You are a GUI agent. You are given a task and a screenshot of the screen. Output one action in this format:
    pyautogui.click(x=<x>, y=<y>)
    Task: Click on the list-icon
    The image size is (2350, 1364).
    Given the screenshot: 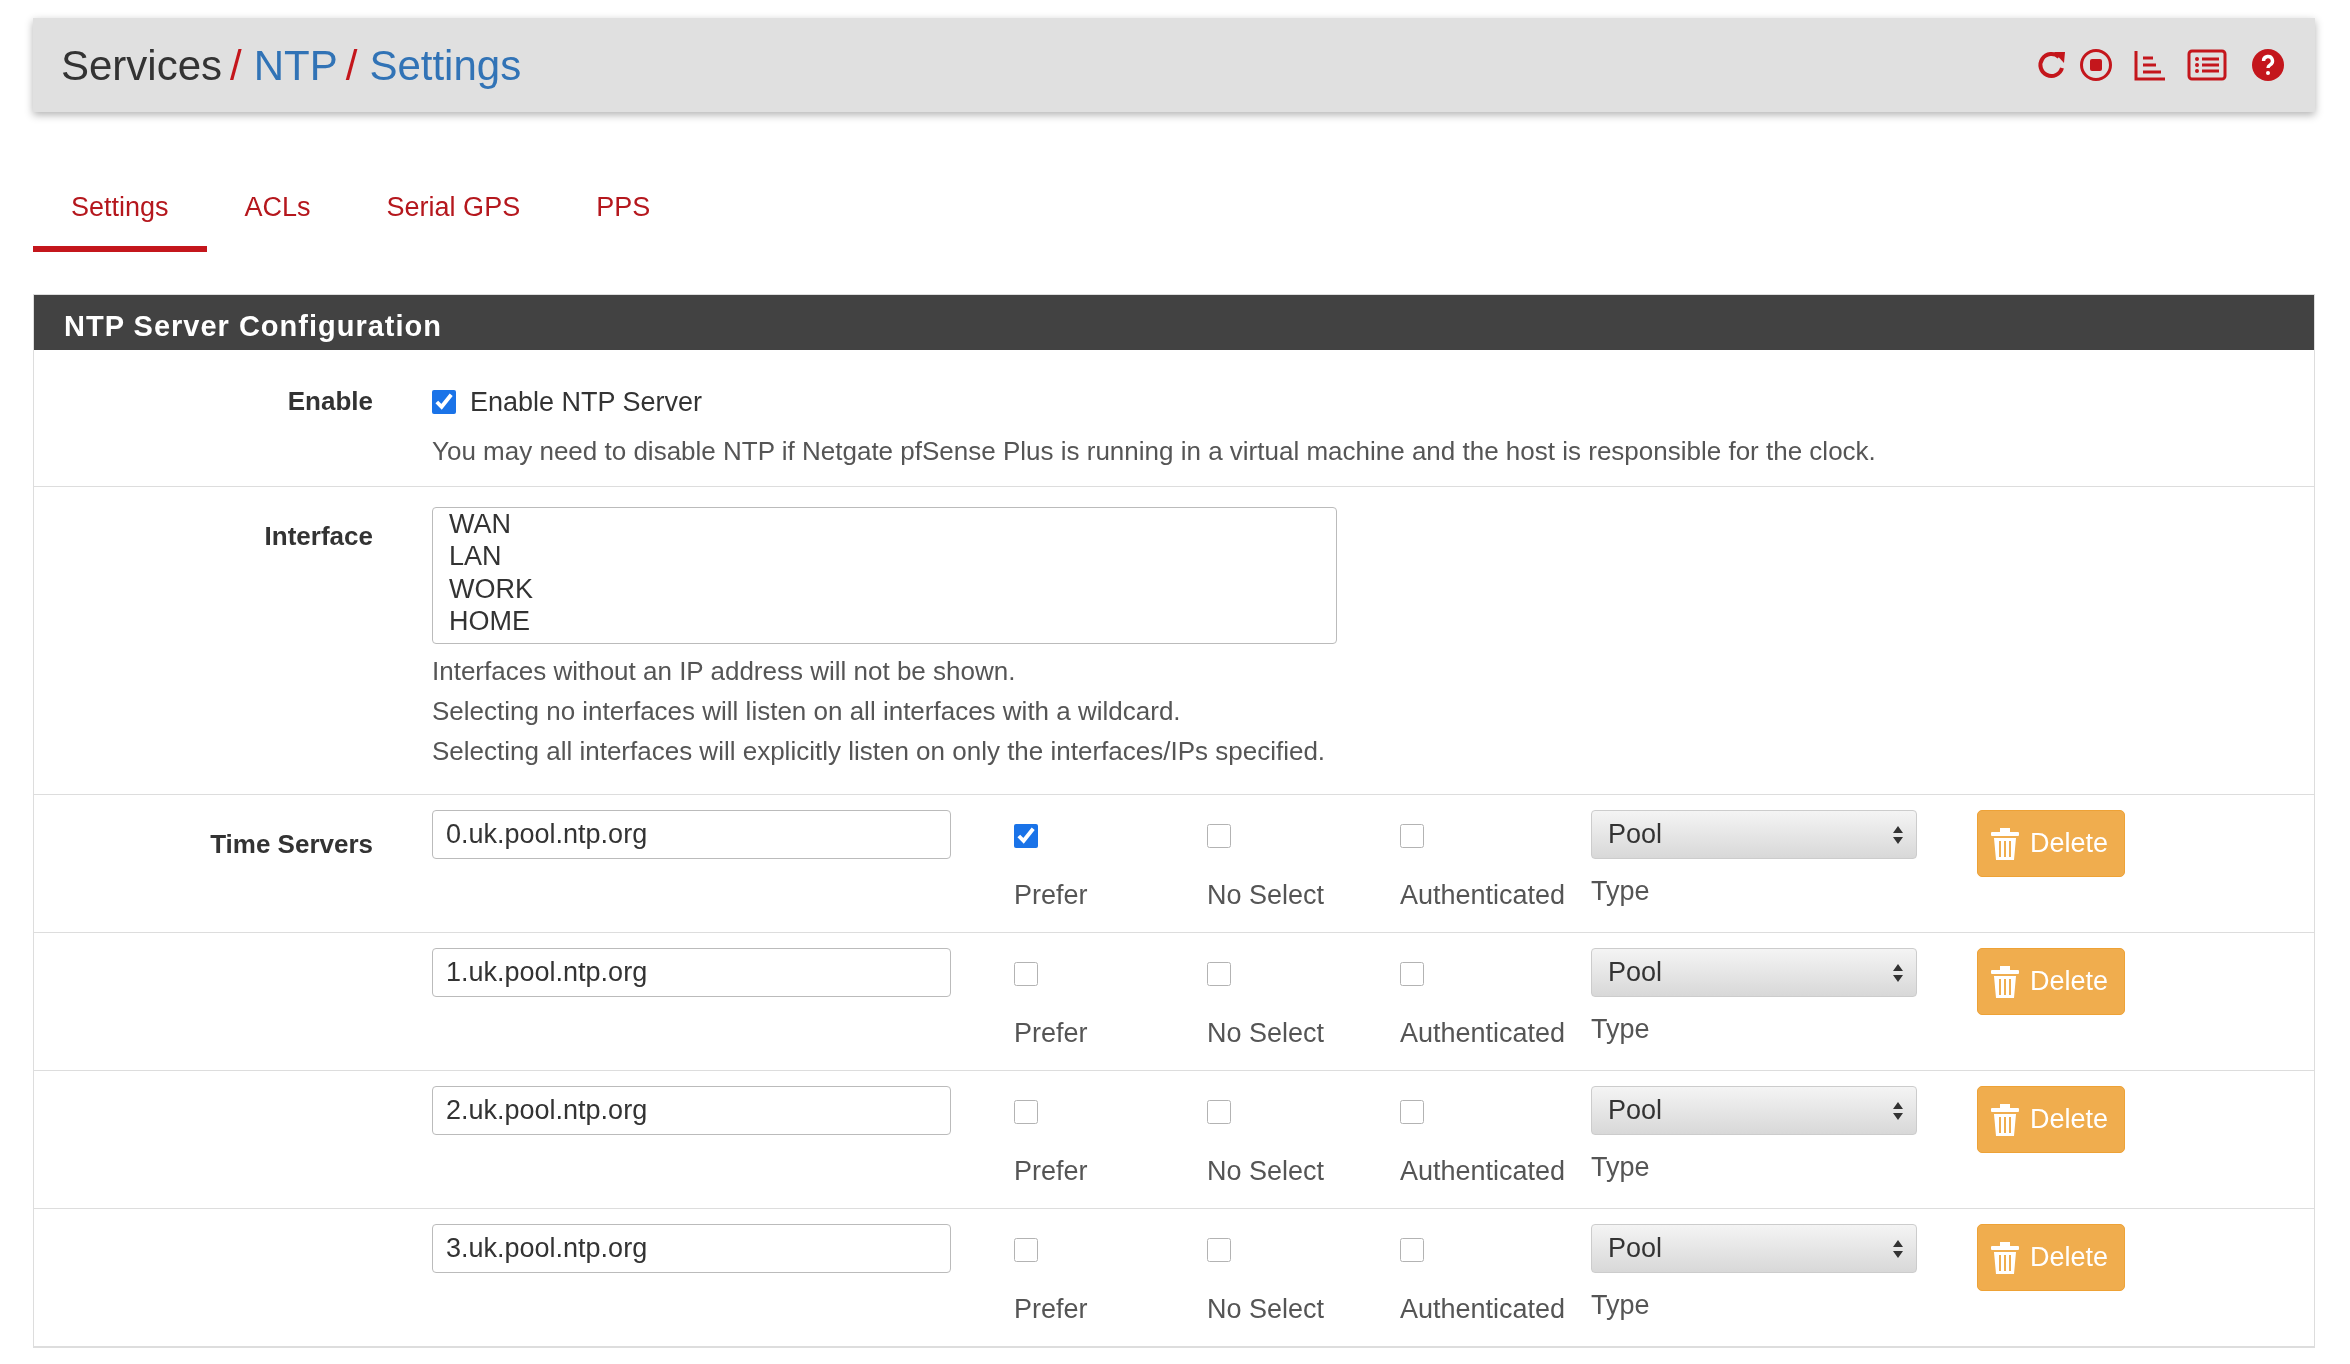 What is the action you would take?
    pyautogui.click(x=2207, y=65)
    